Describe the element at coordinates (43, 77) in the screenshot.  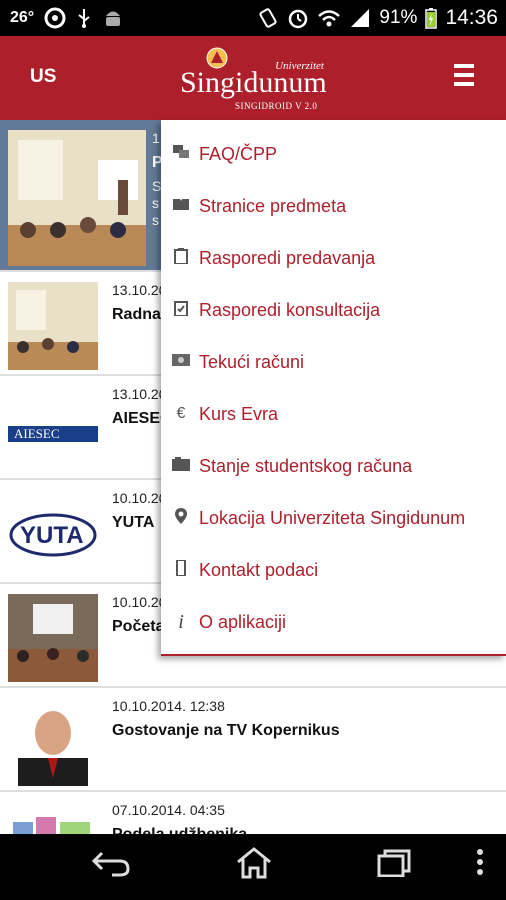
I see `language-button: US` at that location.